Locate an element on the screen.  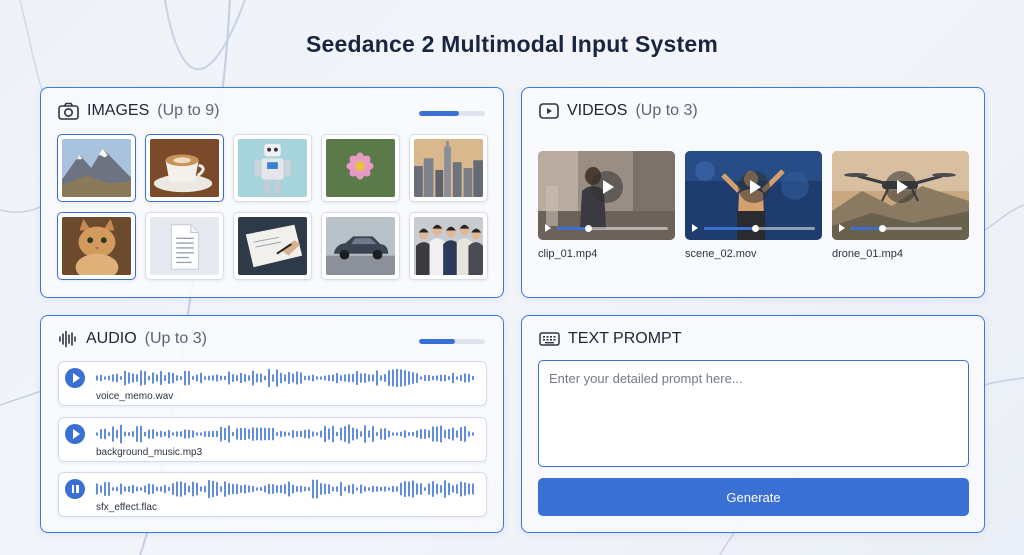
audio-filename: voice_memo.wav is located at coordinates (135, 396).